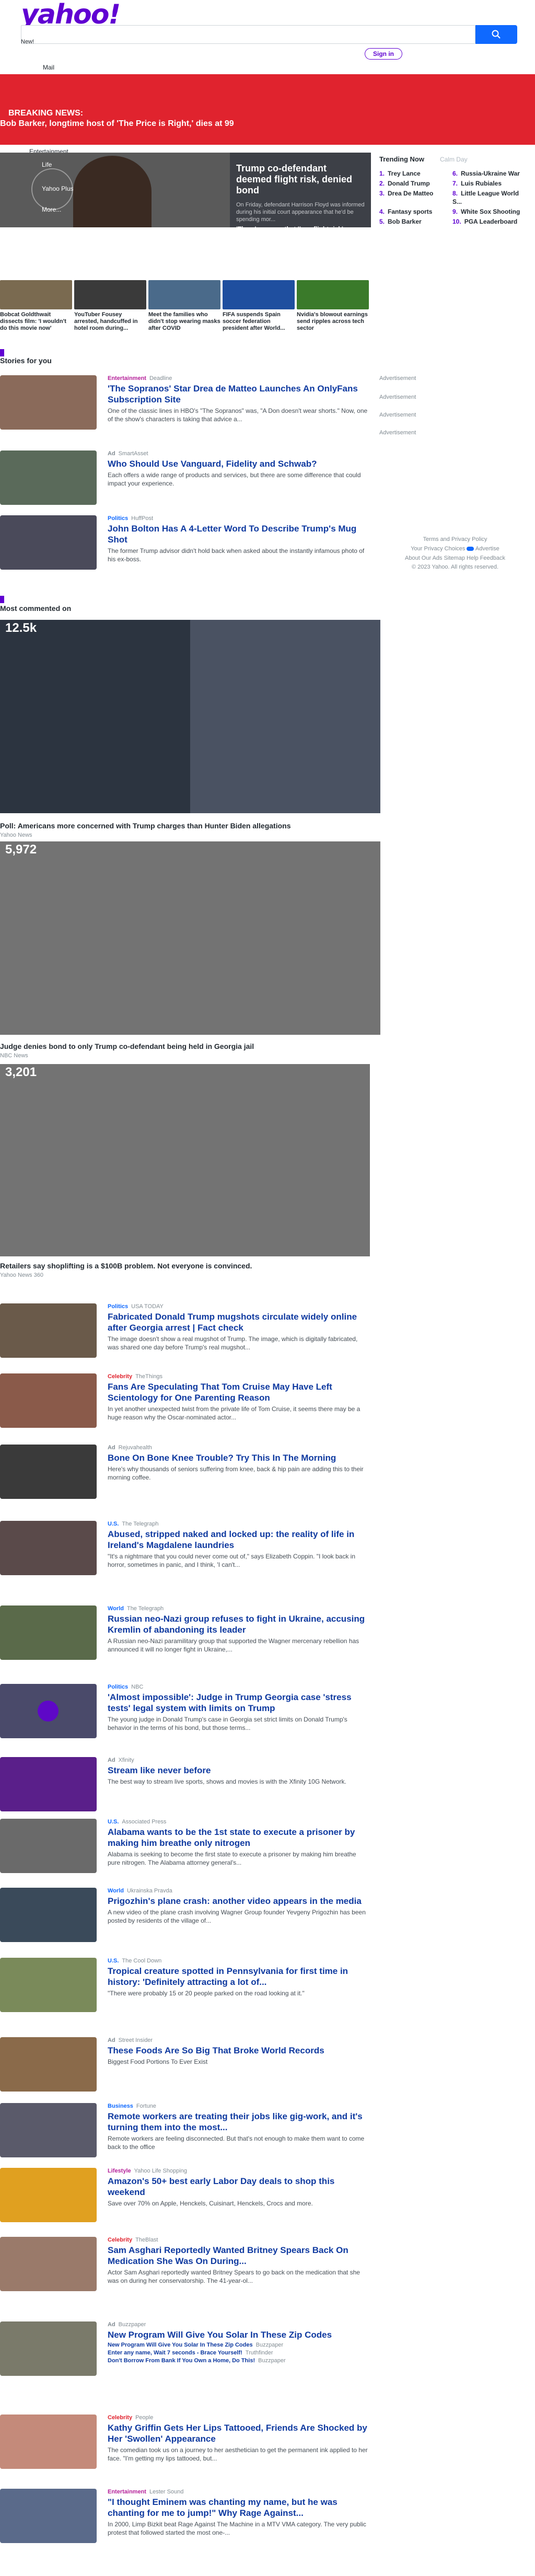 The image size is (535, 2576). Describe the element at coordinates (455, 540) in the screenshot. I see `footer-terms: Terms and Privacy Policy` at that location.